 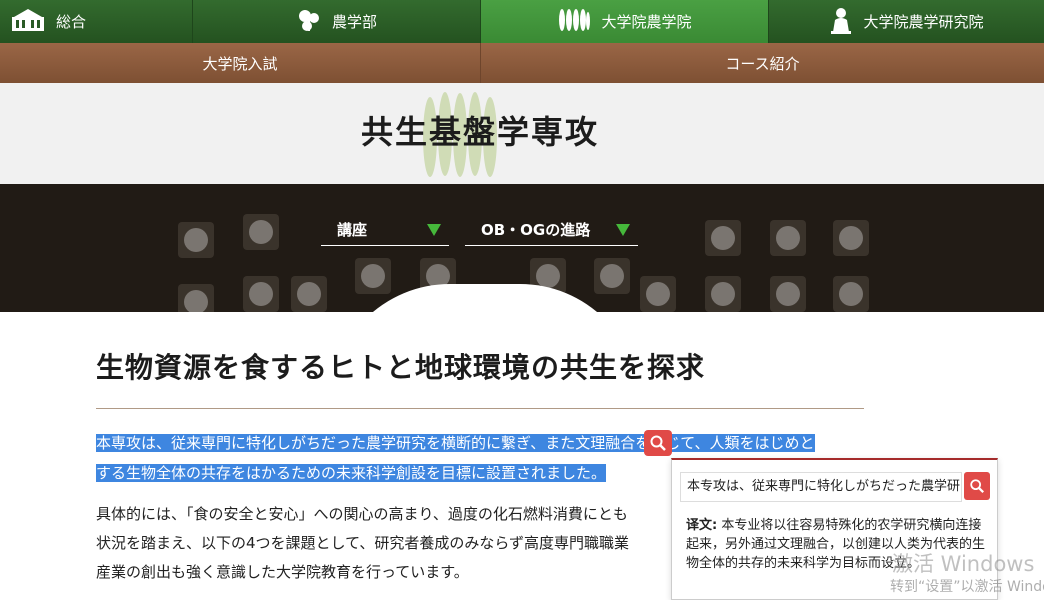 What do you see at coordinates (363, 543) in the screenshot?
I see `body-text-line: 状況を踏まえ、以下の4つを課題として、研究者養成のみならず高度専門職職業` at bounding box center [363, 543].